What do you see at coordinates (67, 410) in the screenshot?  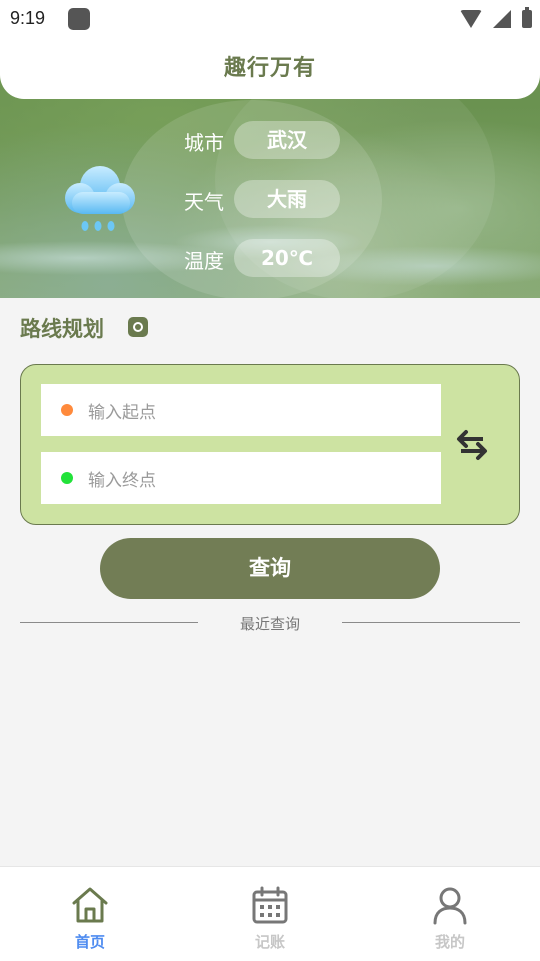 I see `start-dot-icon` at bounding box center [67, 410].